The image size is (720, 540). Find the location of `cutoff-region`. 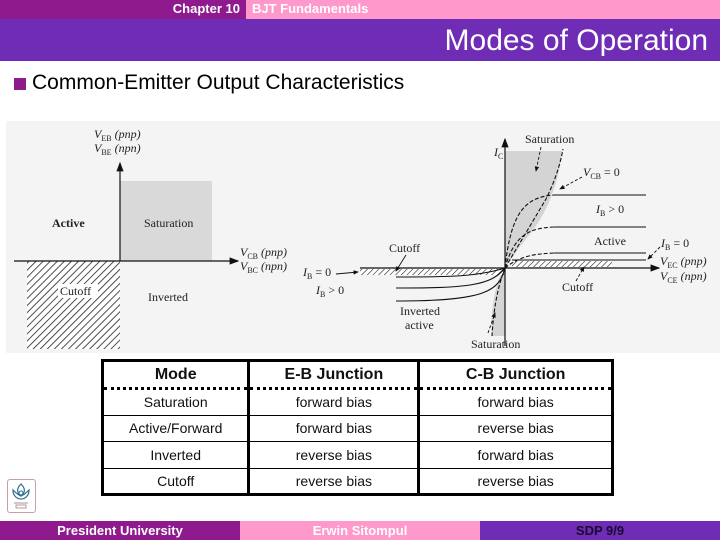

cutoff-region is located at coordinates (73, 305).